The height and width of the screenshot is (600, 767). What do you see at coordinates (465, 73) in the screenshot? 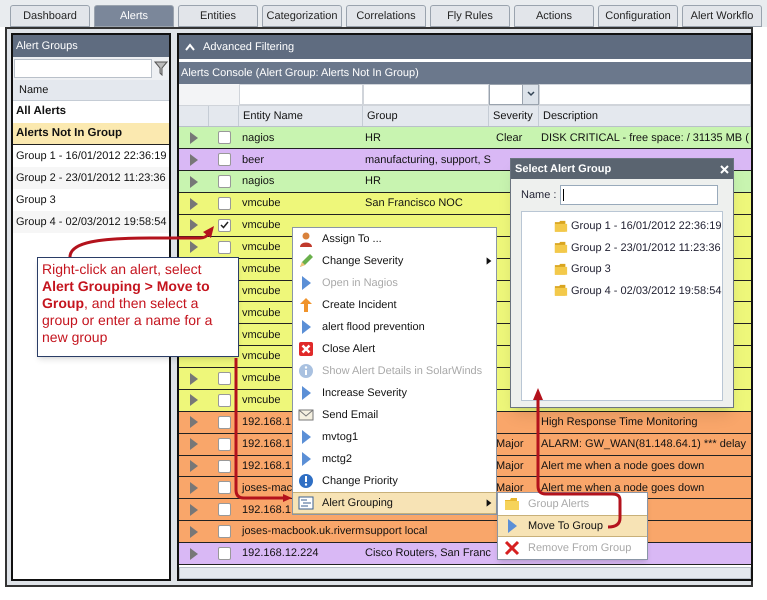
I see `console-title: Alerts Console (Alert Group: Alerts Not In Group)` at bounding box center [465, 73].